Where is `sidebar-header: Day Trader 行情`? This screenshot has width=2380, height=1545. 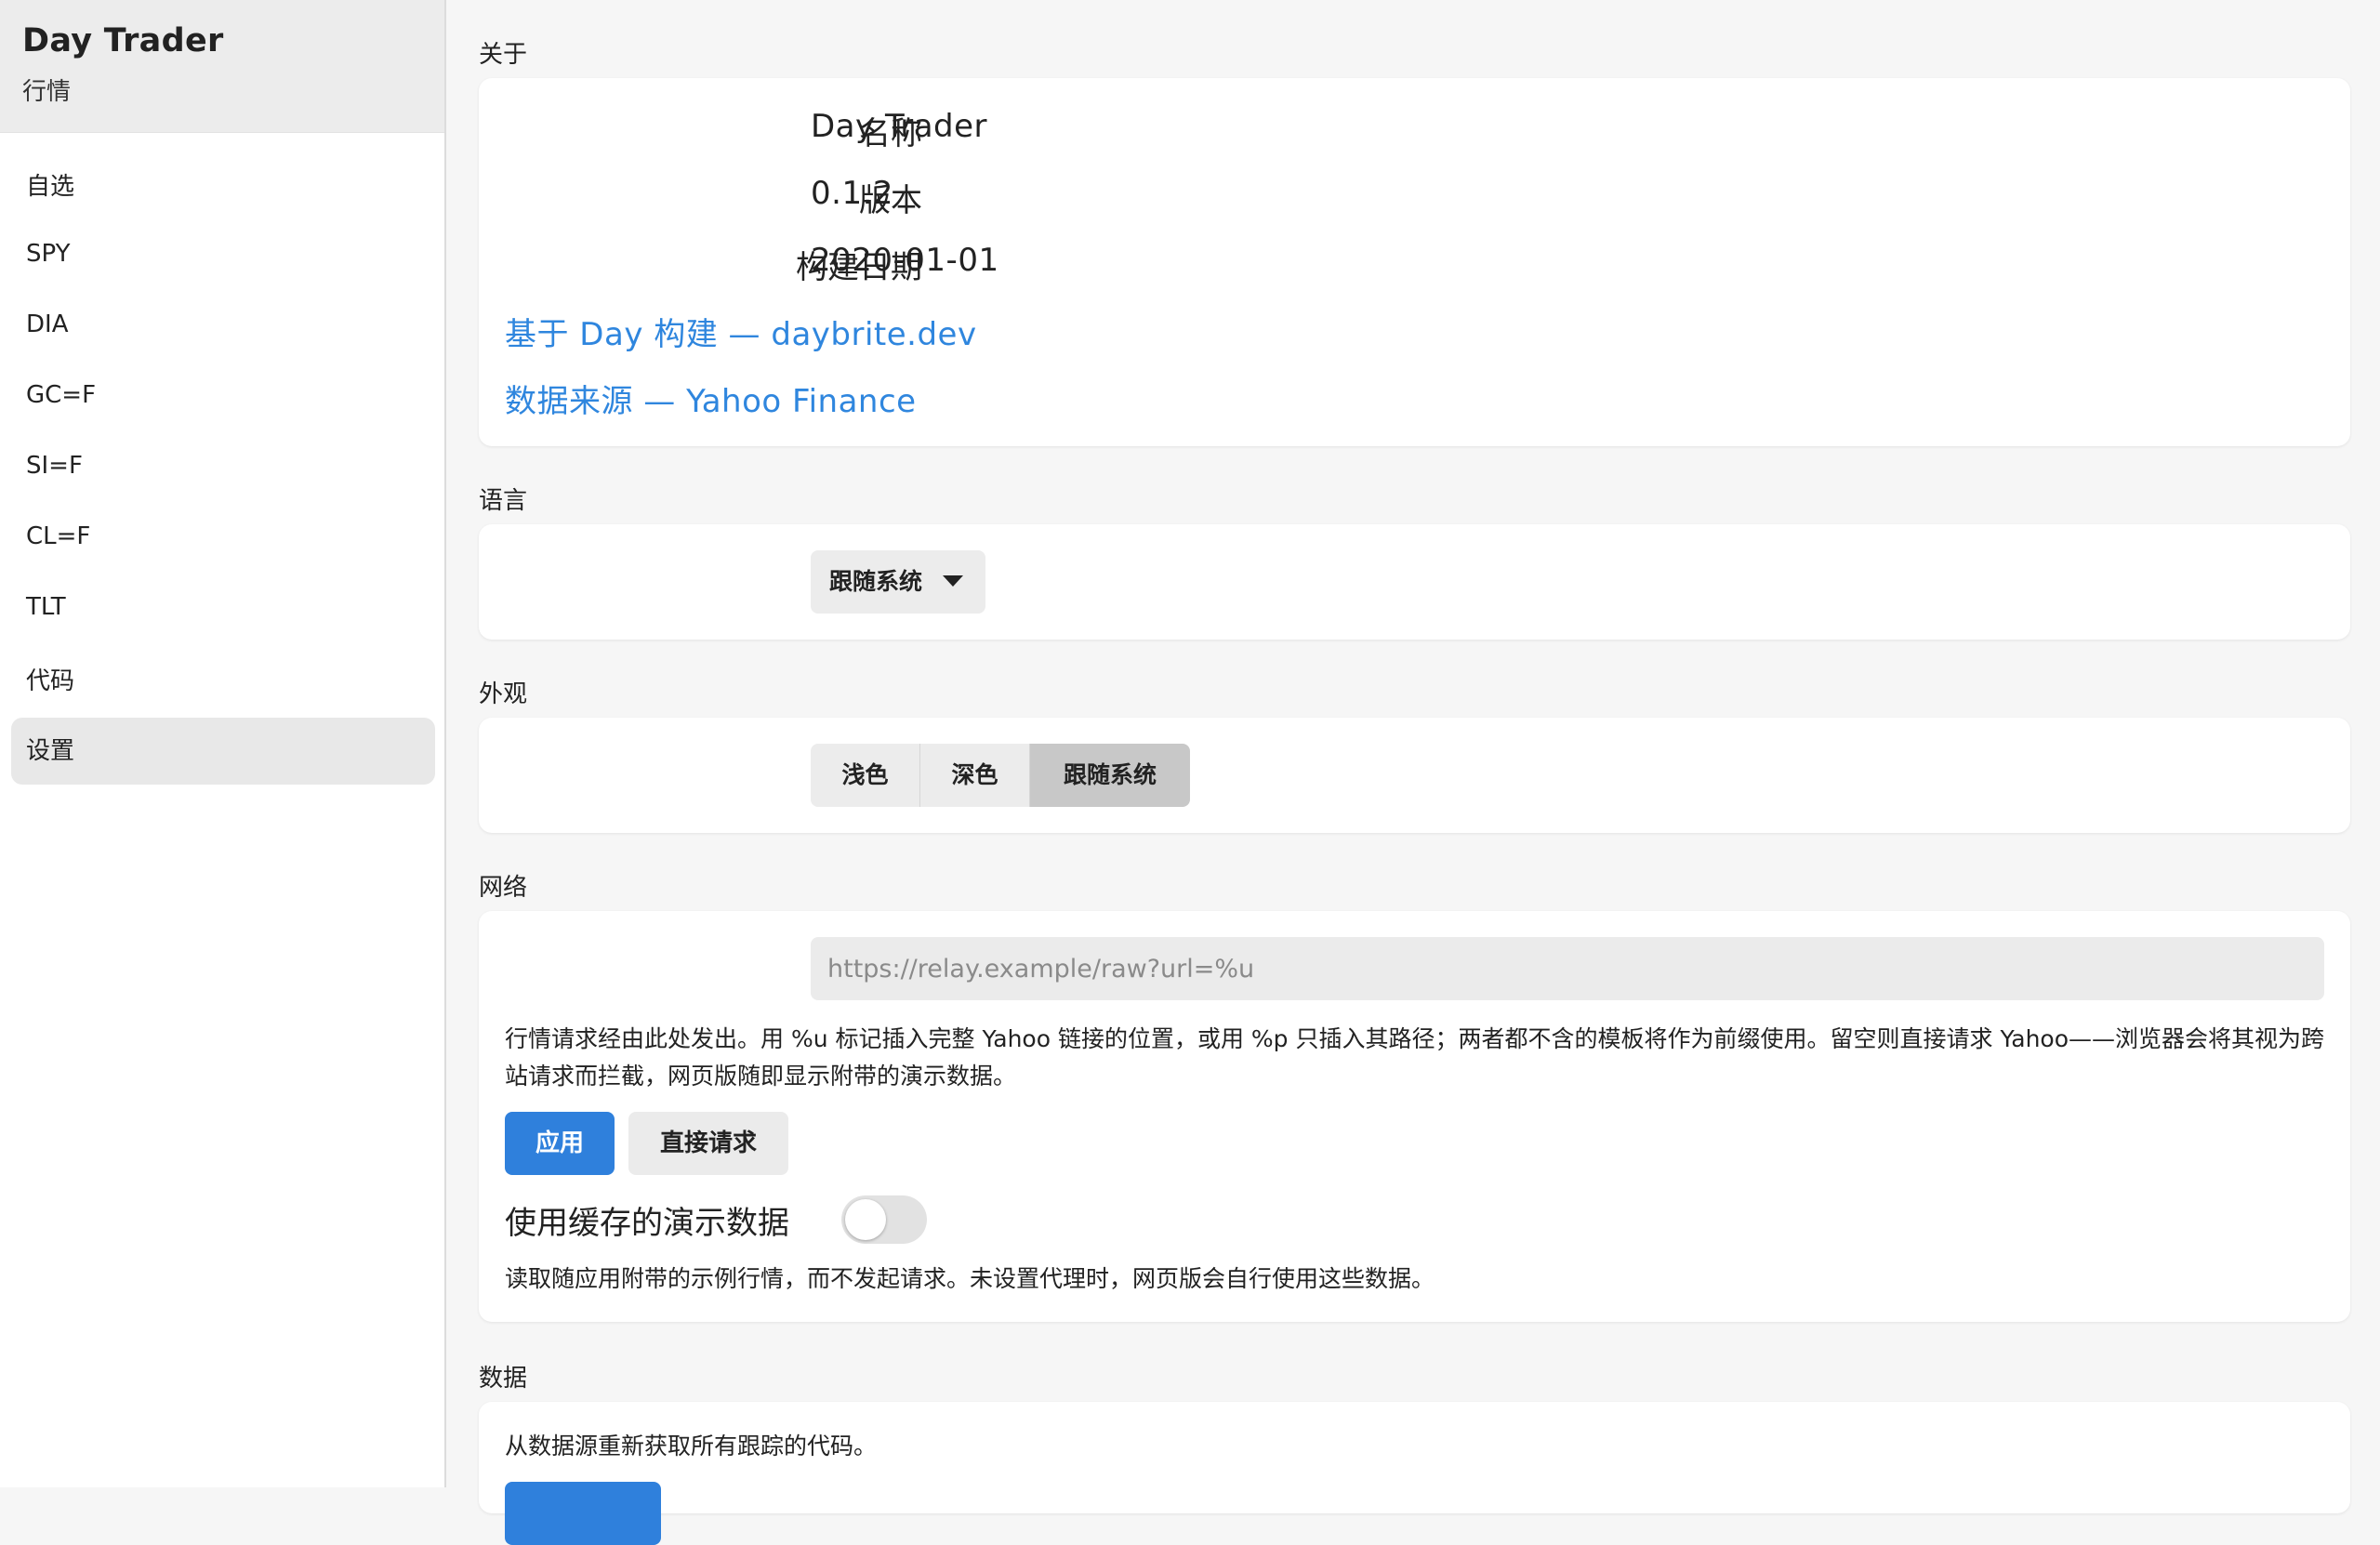
sidebar-header: Day Trader 行情 is located at coordinates (222, 66).